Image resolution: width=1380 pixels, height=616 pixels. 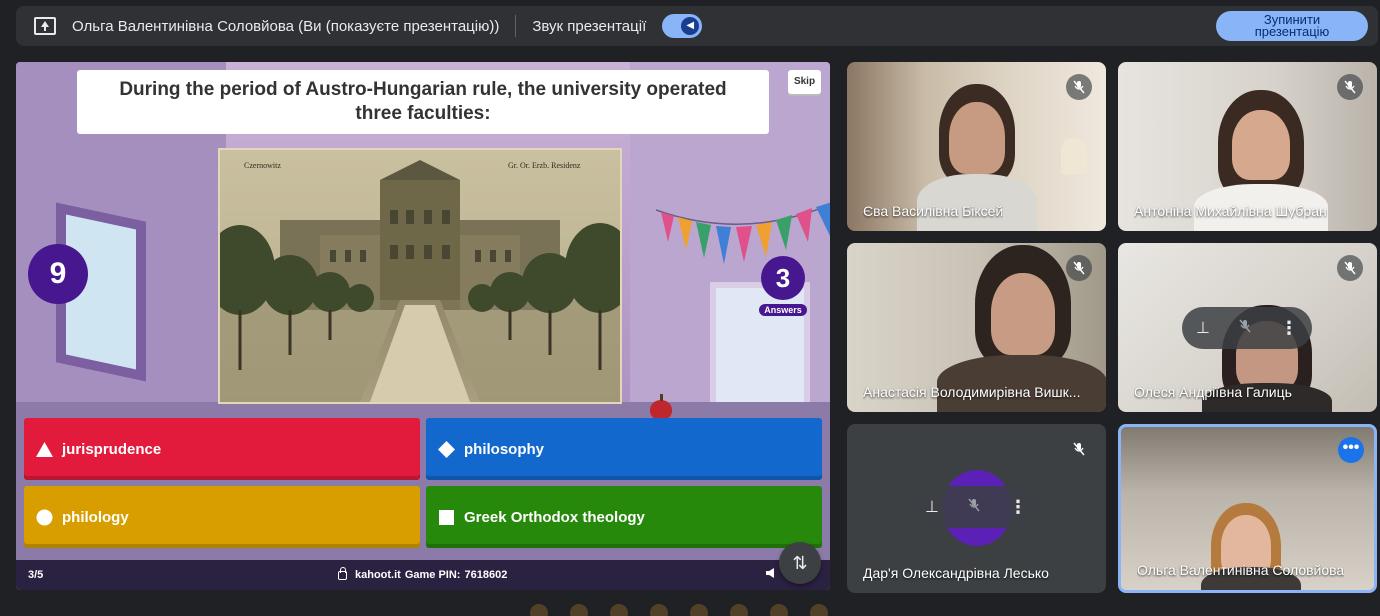 What do you see at coordinates (342, 573) in the screenshot?
I see `lock-icon` at bounding box center [342, 573].